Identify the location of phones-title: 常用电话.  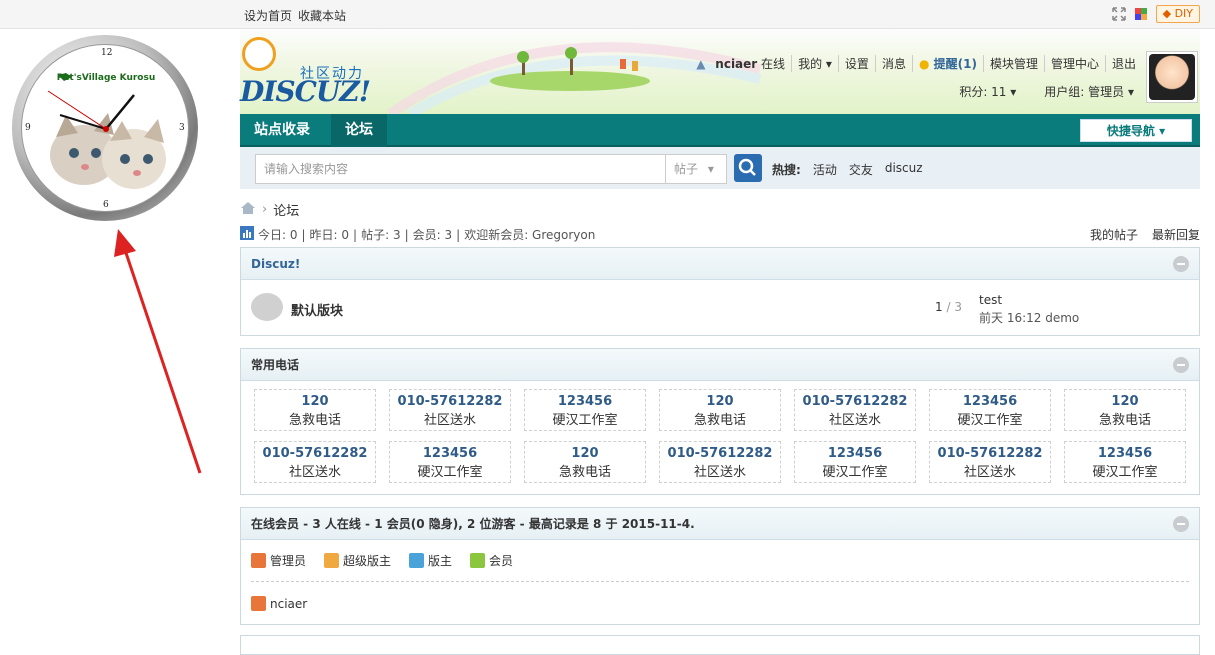
(275, 365).